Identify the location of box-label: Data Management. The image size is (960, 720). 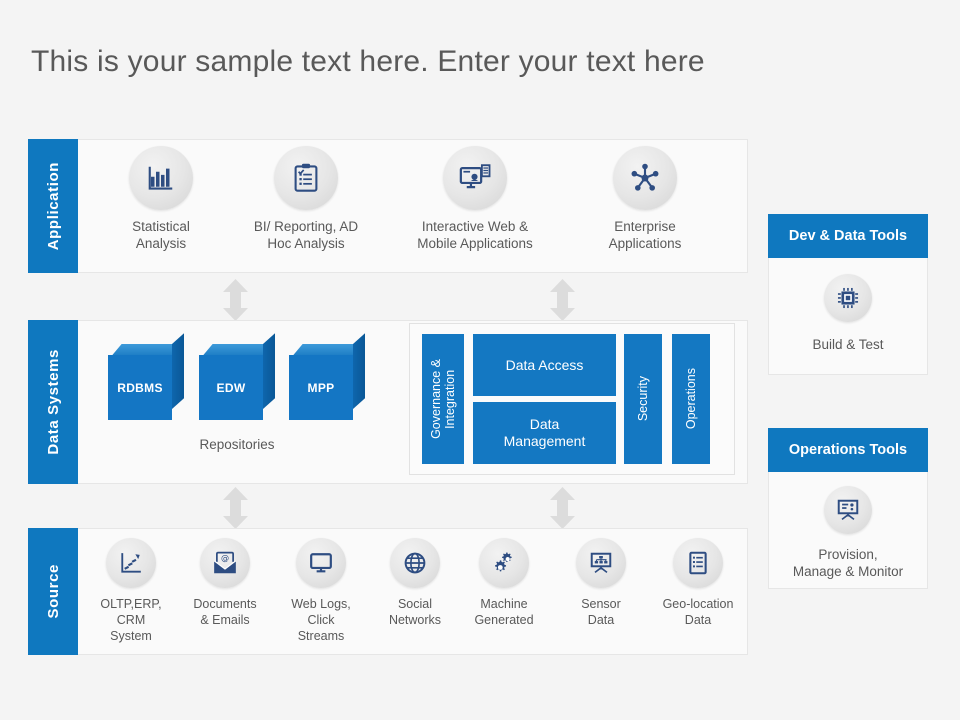
(544, 432).